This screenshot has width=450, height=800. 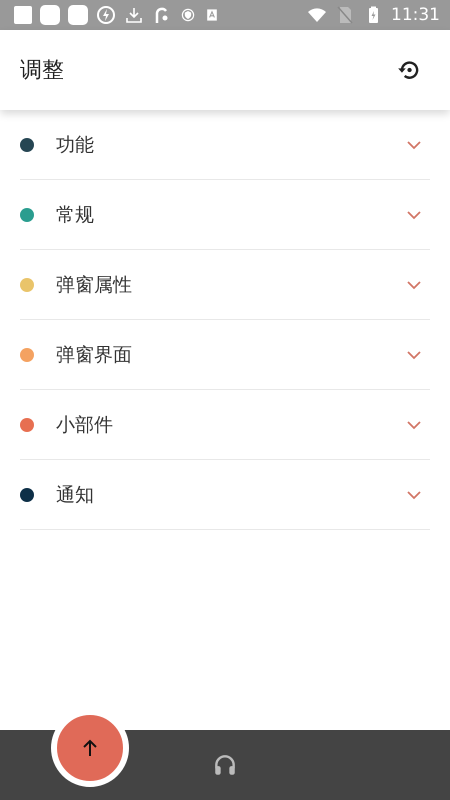 What do you see at coordinates (225, 285) in the screenshot?
I see `settings-section: 弹窗属性` at bounding box center [225, 285].